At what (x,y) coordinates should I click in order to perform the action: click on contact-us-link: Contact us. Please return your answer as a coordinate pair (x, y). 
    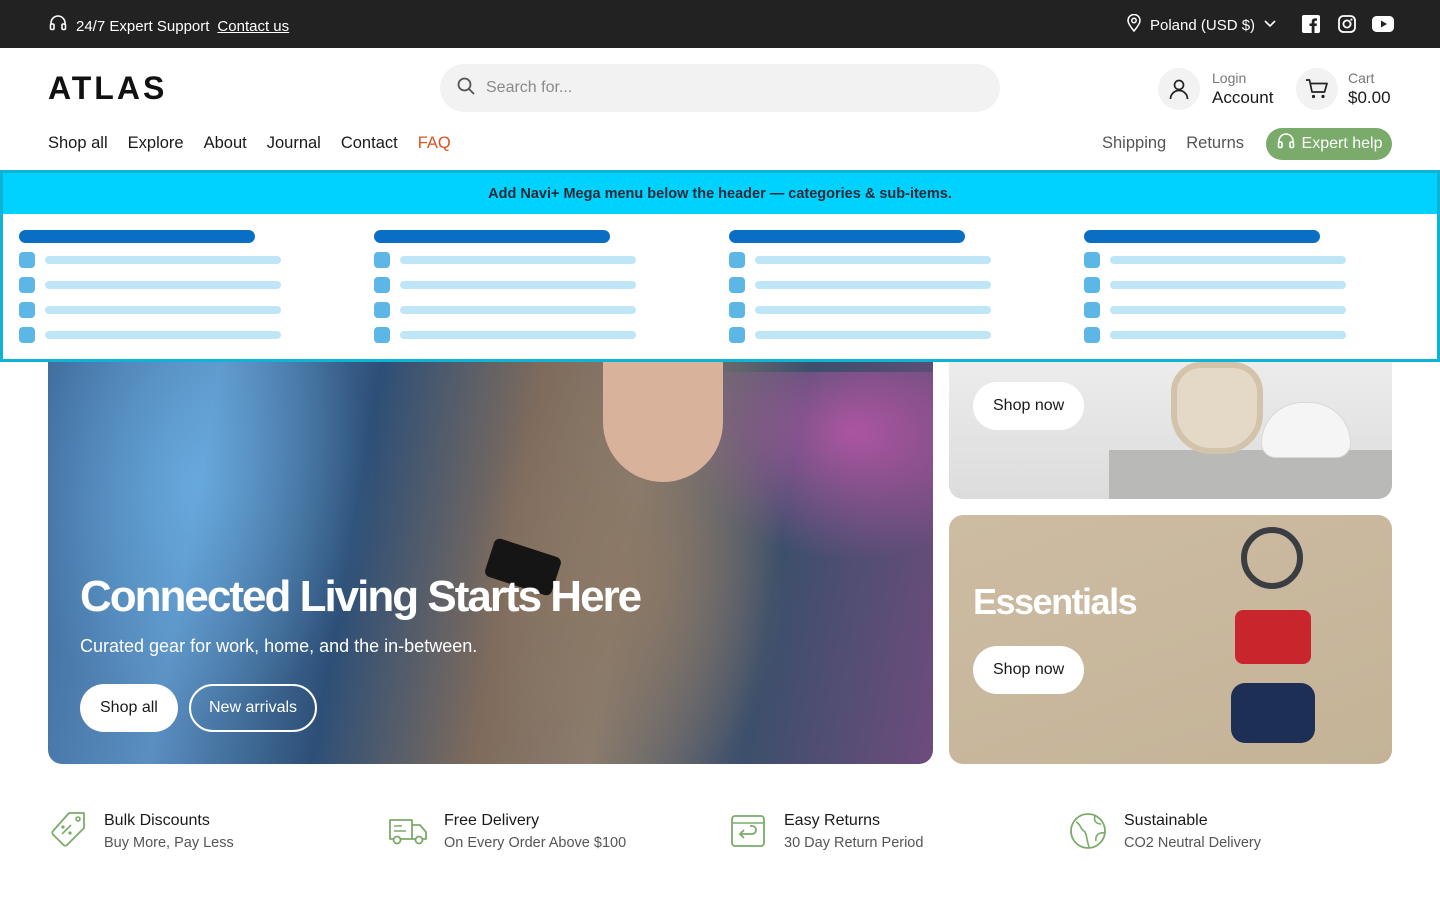
    Looking at the image, I should click on (253, 26).